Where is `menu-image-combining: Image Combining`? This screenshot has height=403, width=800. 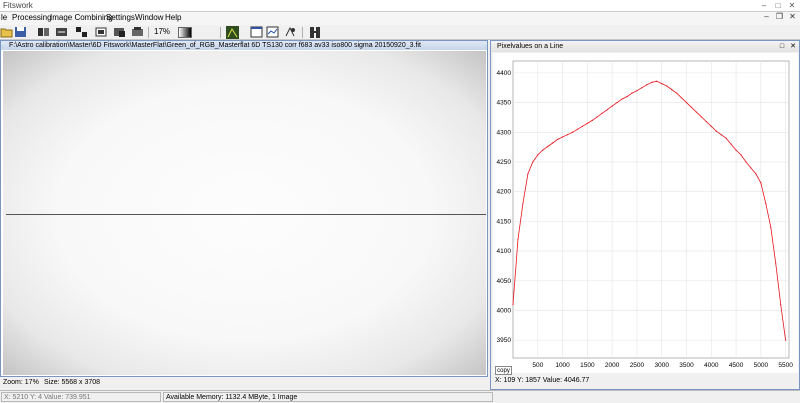 menu-image-combining: Image Combining is located at coordinates (81, 17).